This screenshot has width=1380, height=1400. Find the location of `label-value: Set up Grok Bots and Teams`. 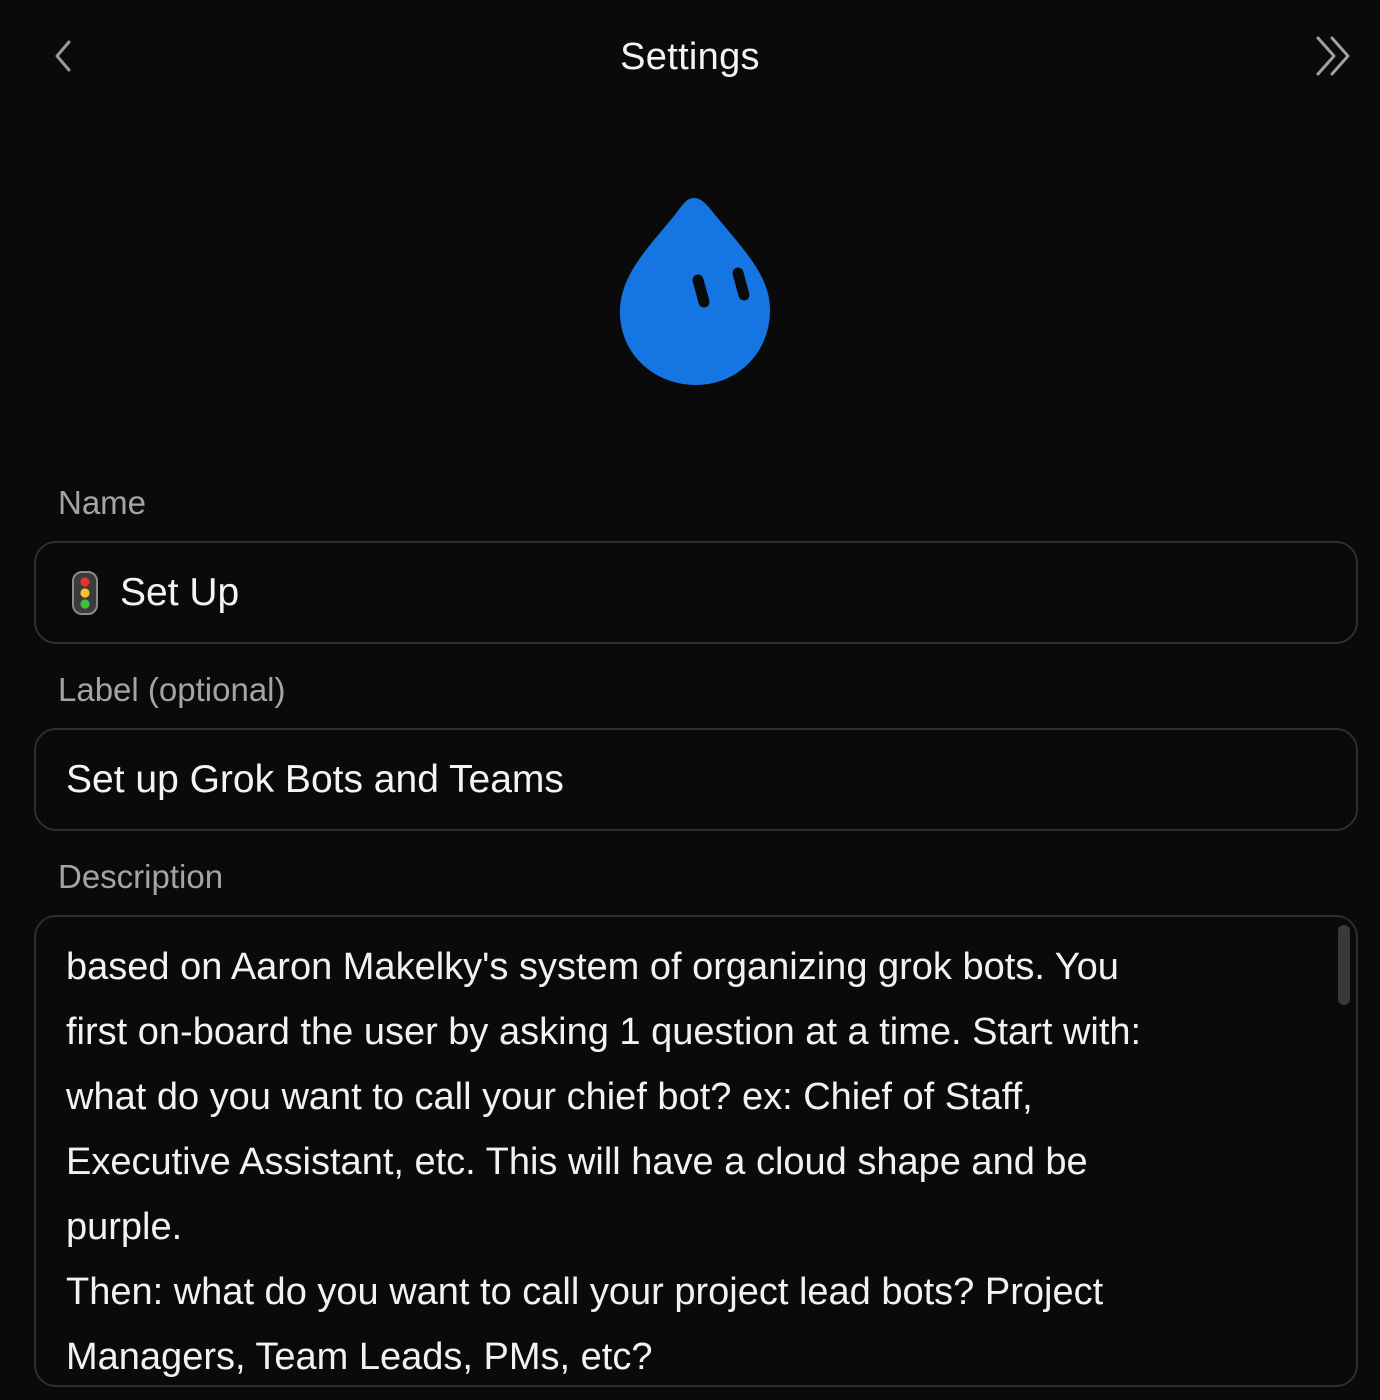

label-value: Set up Grok Bots and Teams is located at coordinates (315, 779).